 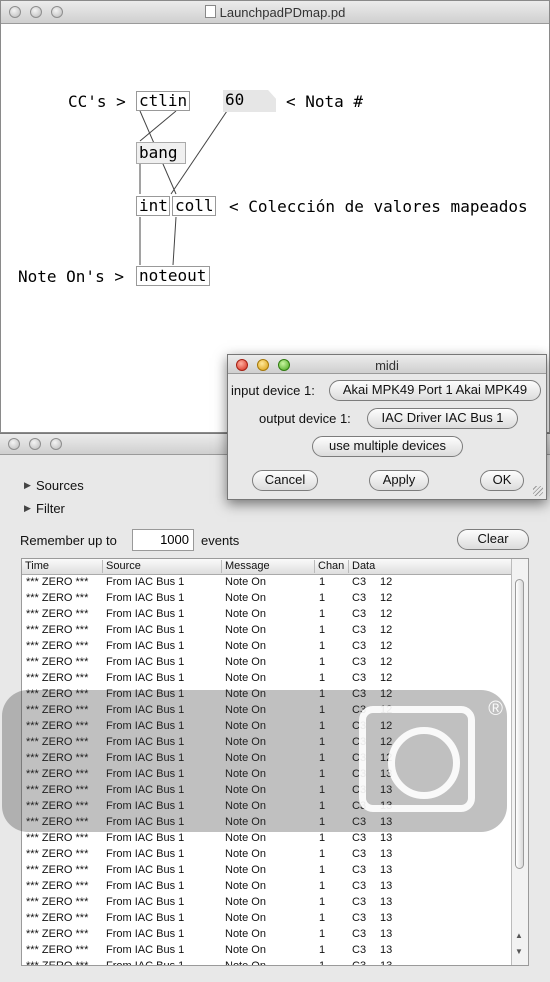 What do you see at coordinates (519, 935) in the screenshot?
I see `scroll-up-arrow-icon: ▲` at bounding box center [519, 935].